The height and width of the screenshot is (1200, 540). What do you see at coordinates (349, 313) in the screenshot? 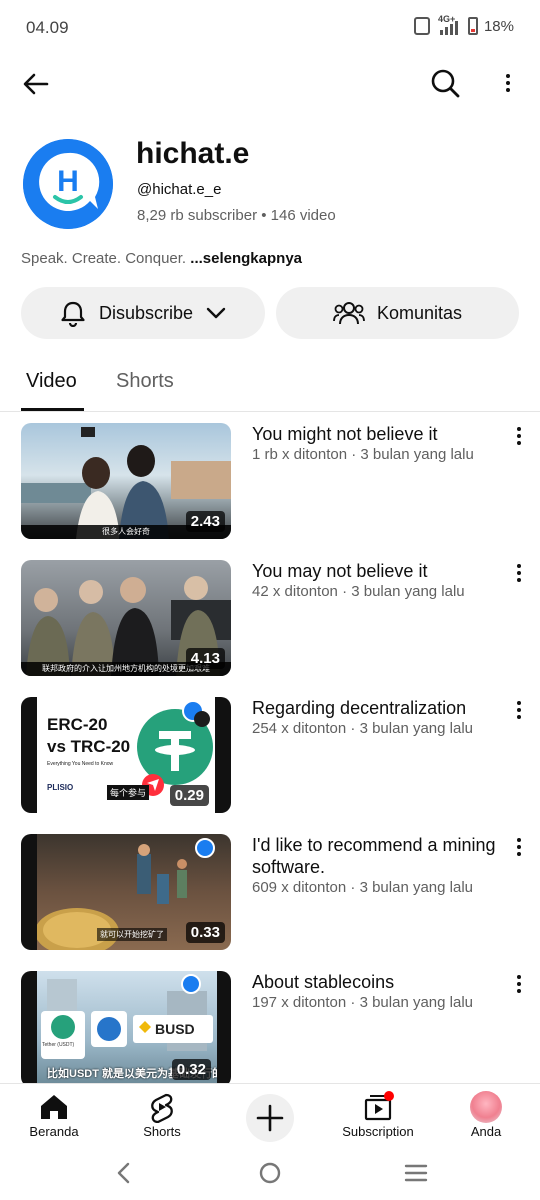
I see `community-icon` at bounding box center [349, 313].